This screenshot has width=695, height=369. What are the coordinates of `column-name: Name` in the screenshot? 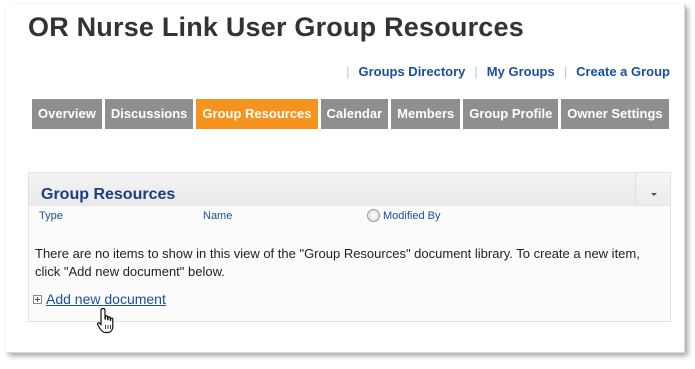 It's located at (217, 216).